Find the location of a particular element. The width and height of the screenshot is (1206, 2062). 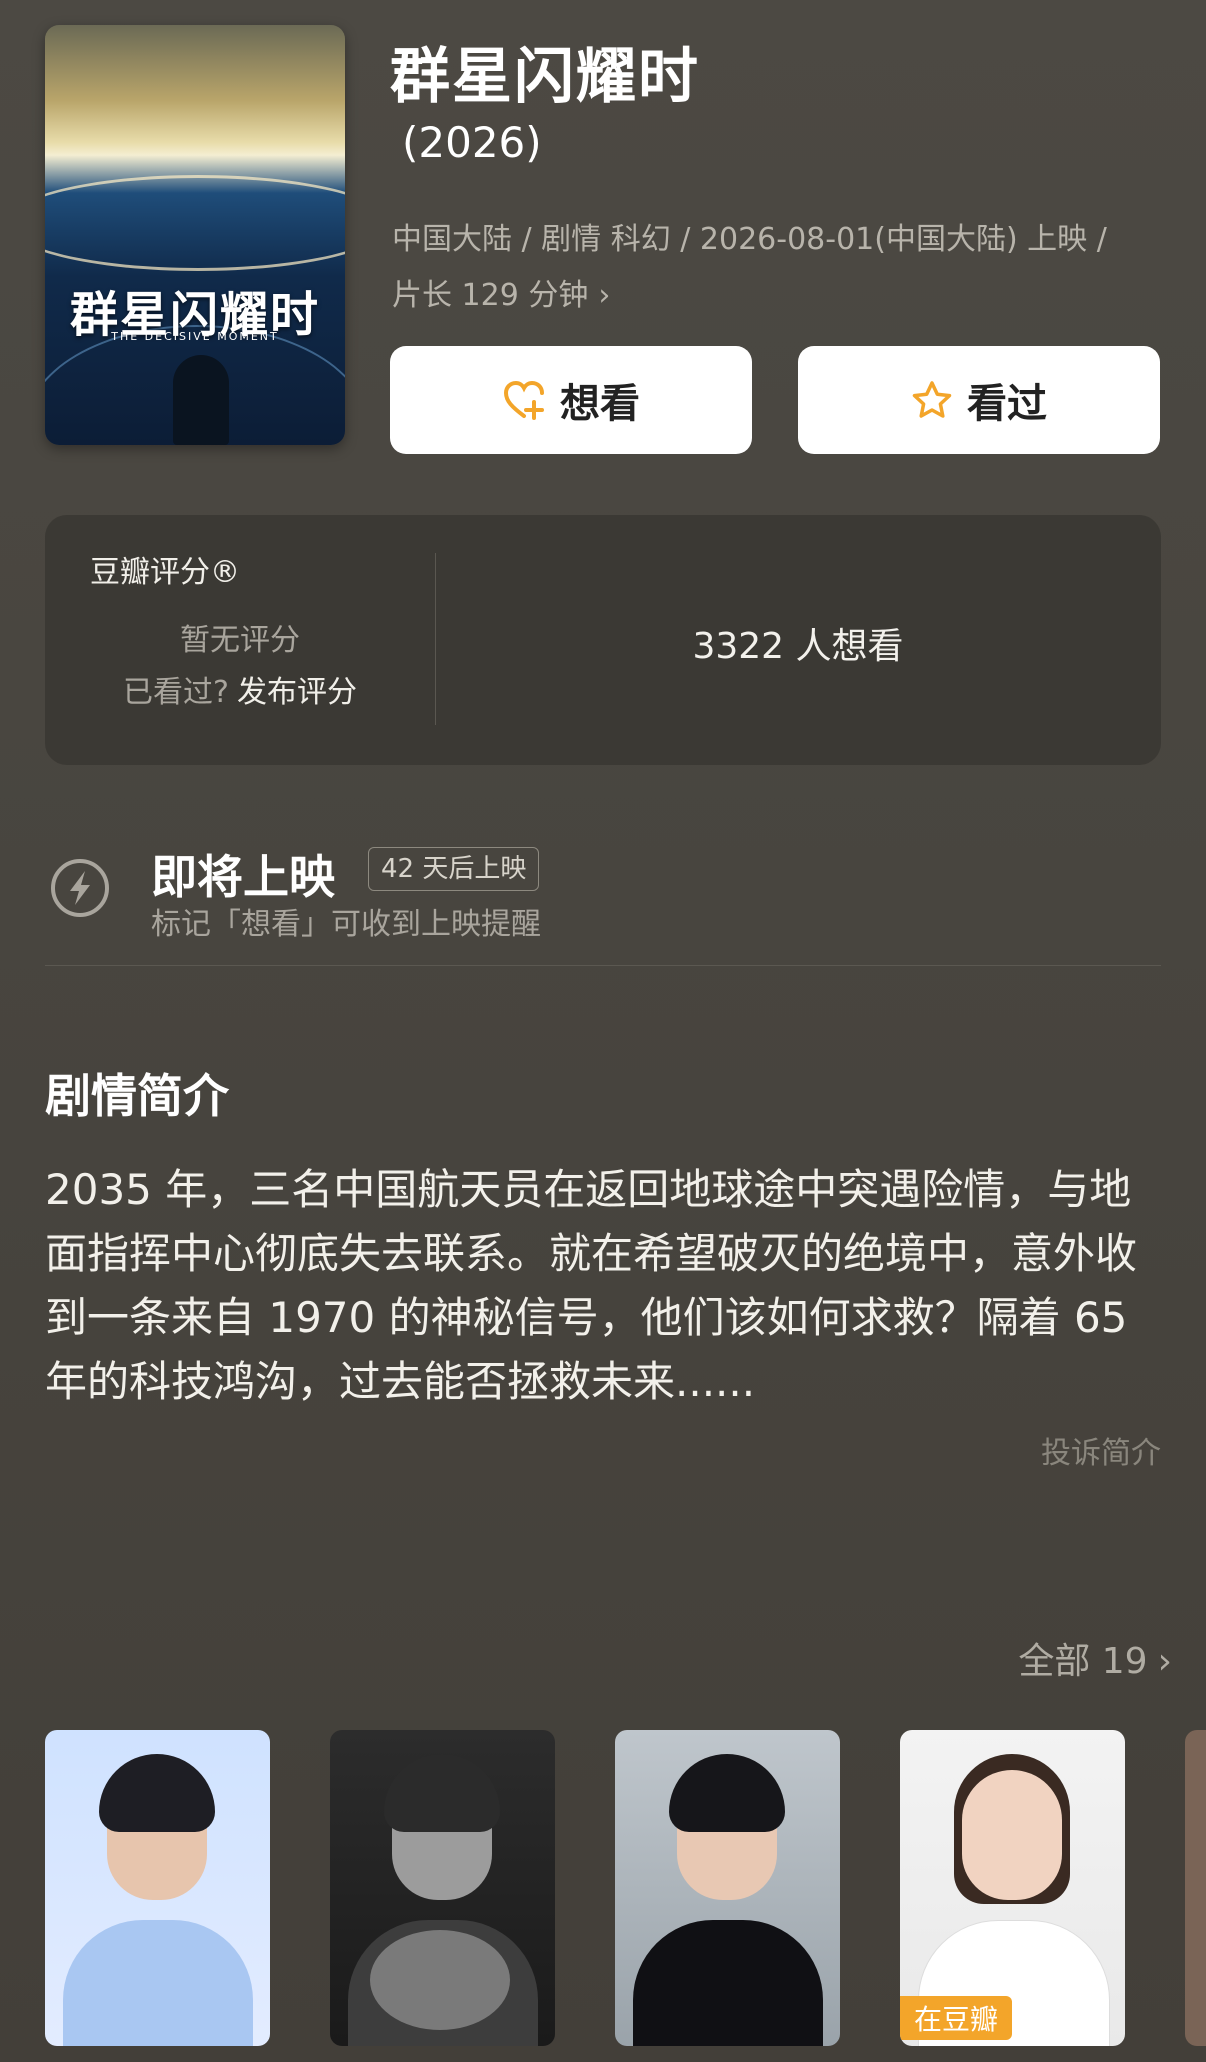

poster-subtitle: THE DECISIVE MOMENT is located at coordinates (195, 336).